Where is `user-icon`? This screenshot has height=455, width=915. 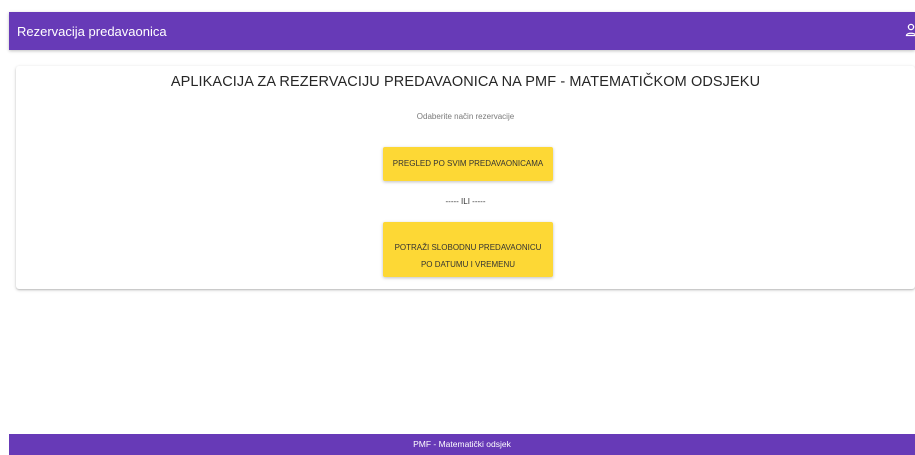 user-icon is located at coordinates (910, 30).